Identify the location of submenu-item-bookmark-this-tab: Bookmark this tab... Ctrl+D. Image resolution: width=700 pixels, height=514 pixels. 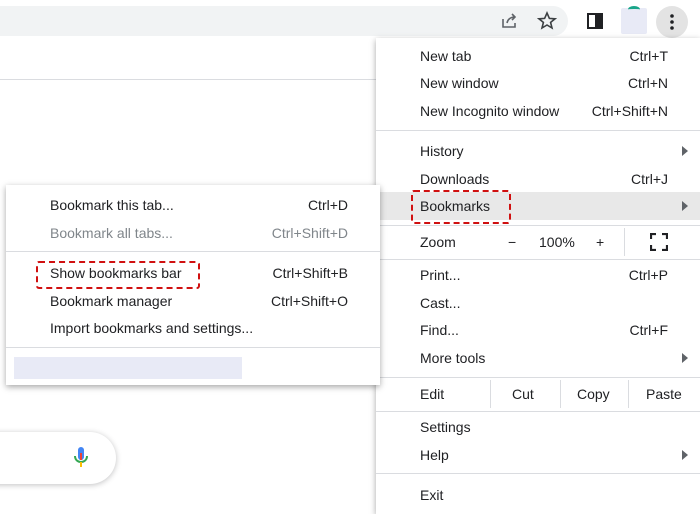
(193, 205).